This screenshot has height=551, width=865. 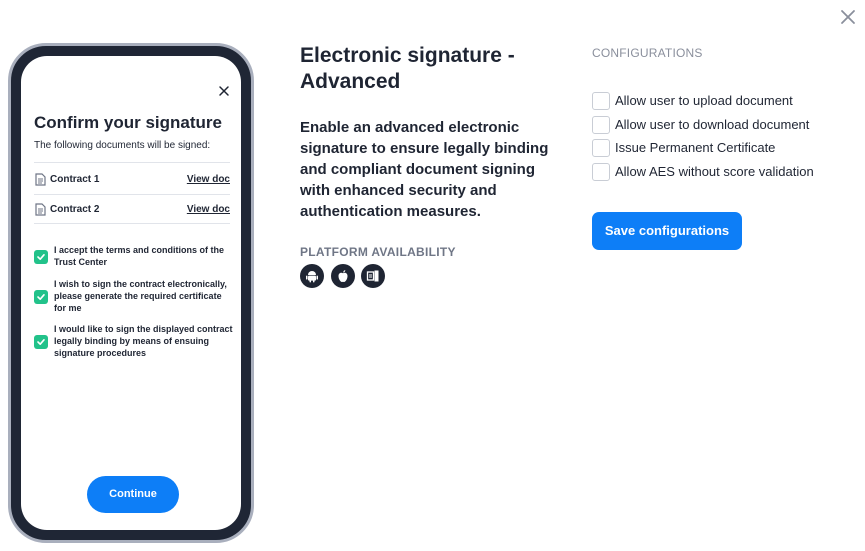 What do you see at coordinates (407, 68) in the screenshot?
I see `feature-title: Electronic signature - Advanced` at bounding box center [407, 68].